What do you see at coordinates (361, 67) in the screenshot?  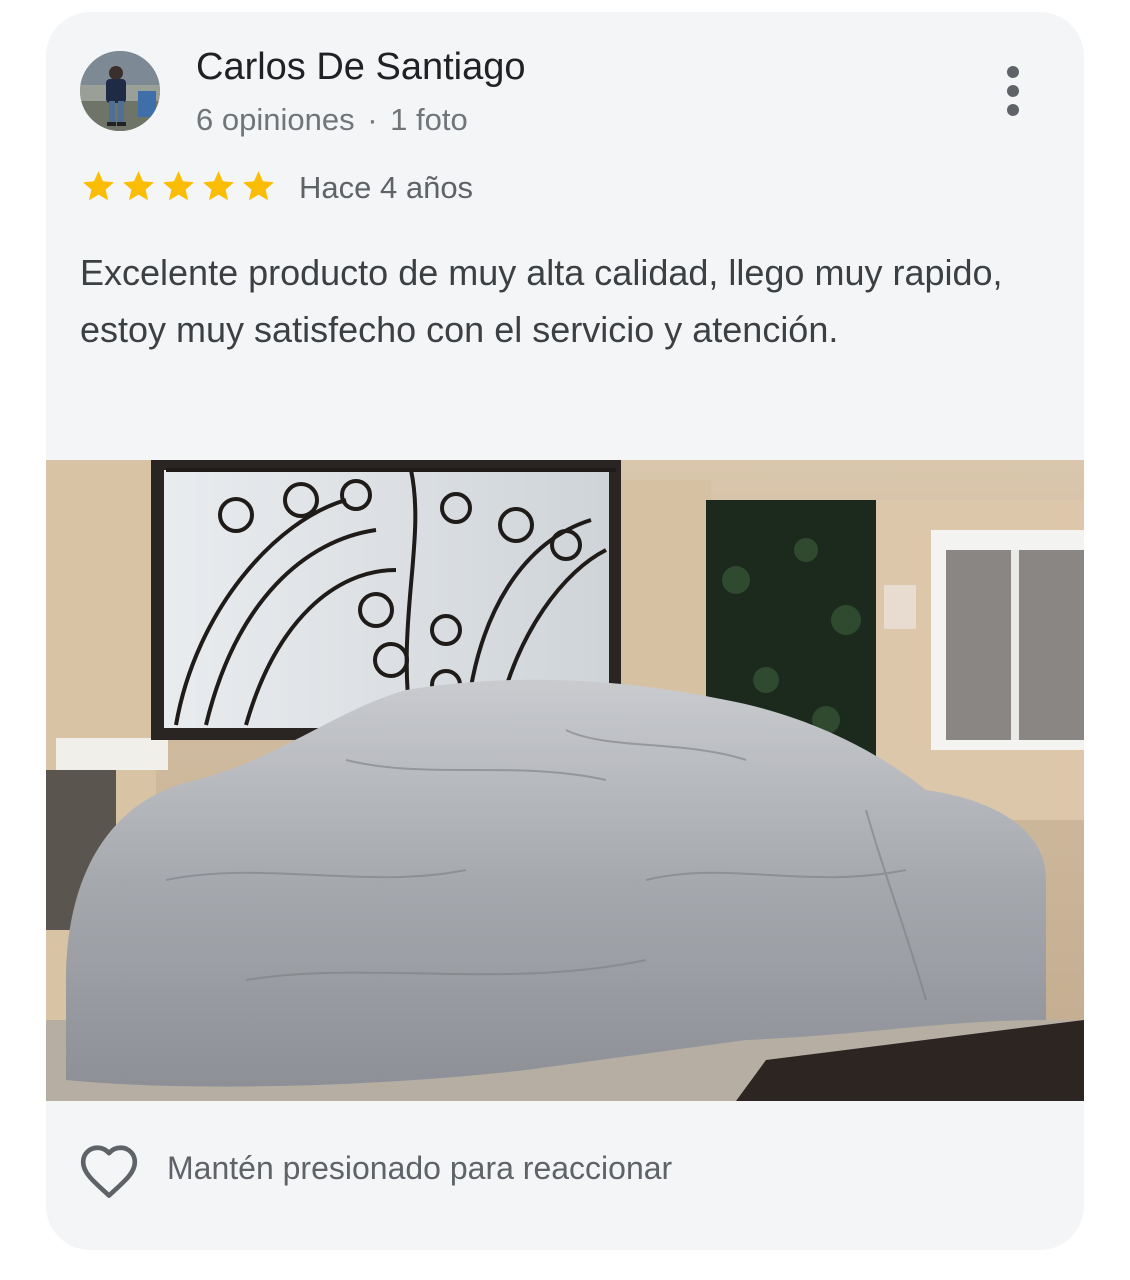 I see `reviewer-name: Carlos De Santiago` at bounding box center [361, 67].